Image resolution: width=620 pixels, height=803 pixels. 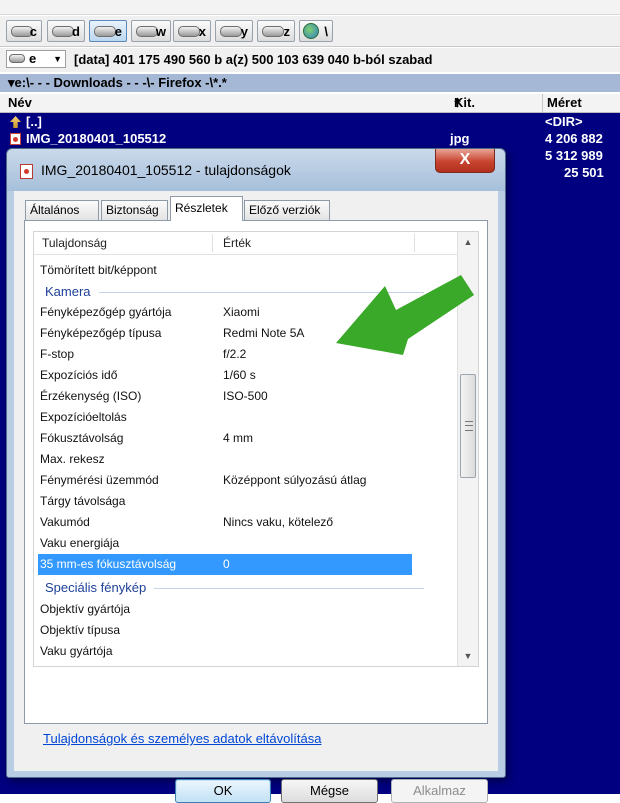 I want to click on drive-button-w: w, so click(x=151, y=31).